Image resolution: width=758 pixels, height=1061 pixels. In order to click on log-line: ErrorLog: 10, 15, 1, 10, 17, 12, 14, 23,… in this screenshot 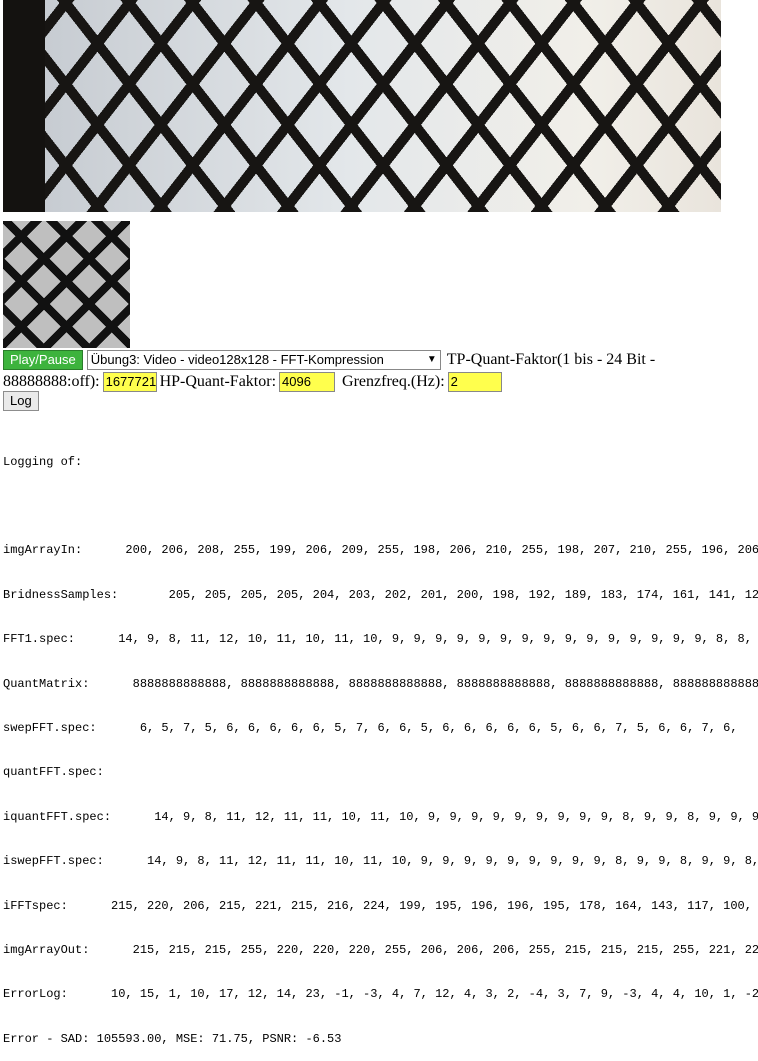, I will do `click(380, 994)`.